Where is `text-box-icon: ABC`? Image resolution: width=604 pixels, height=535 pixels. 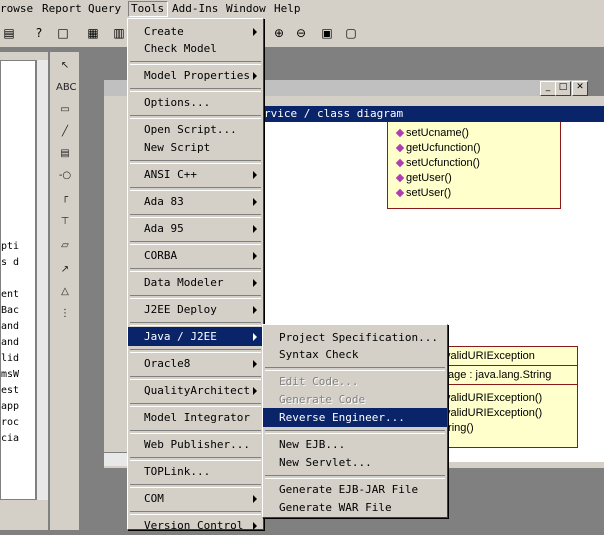
text-box-icon: ABC is located at coordinates (66, 88).